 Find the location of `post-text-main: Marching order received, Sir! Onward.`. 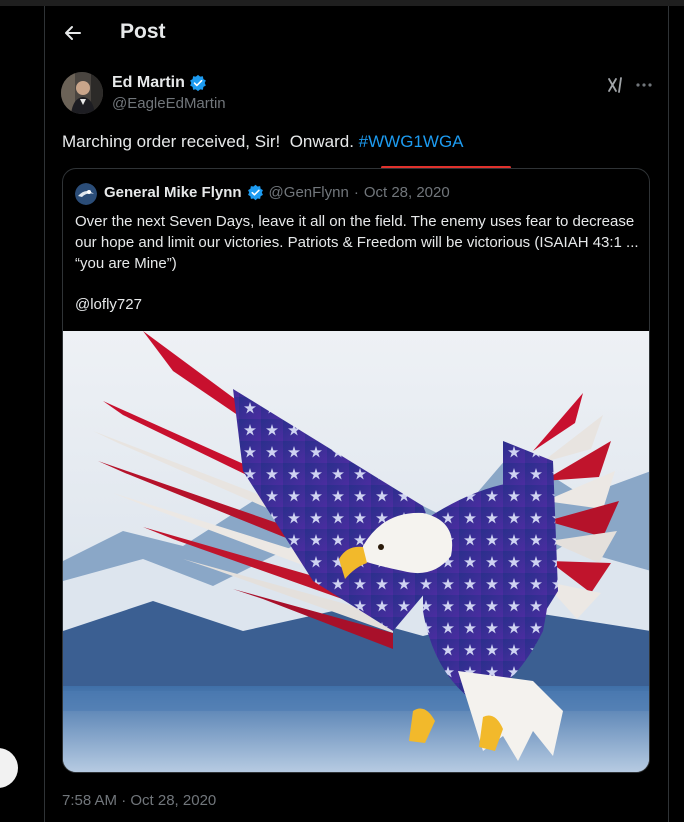

post-text-main: Marching order received, Sir! Onward. is located at coordinates (210, 141).